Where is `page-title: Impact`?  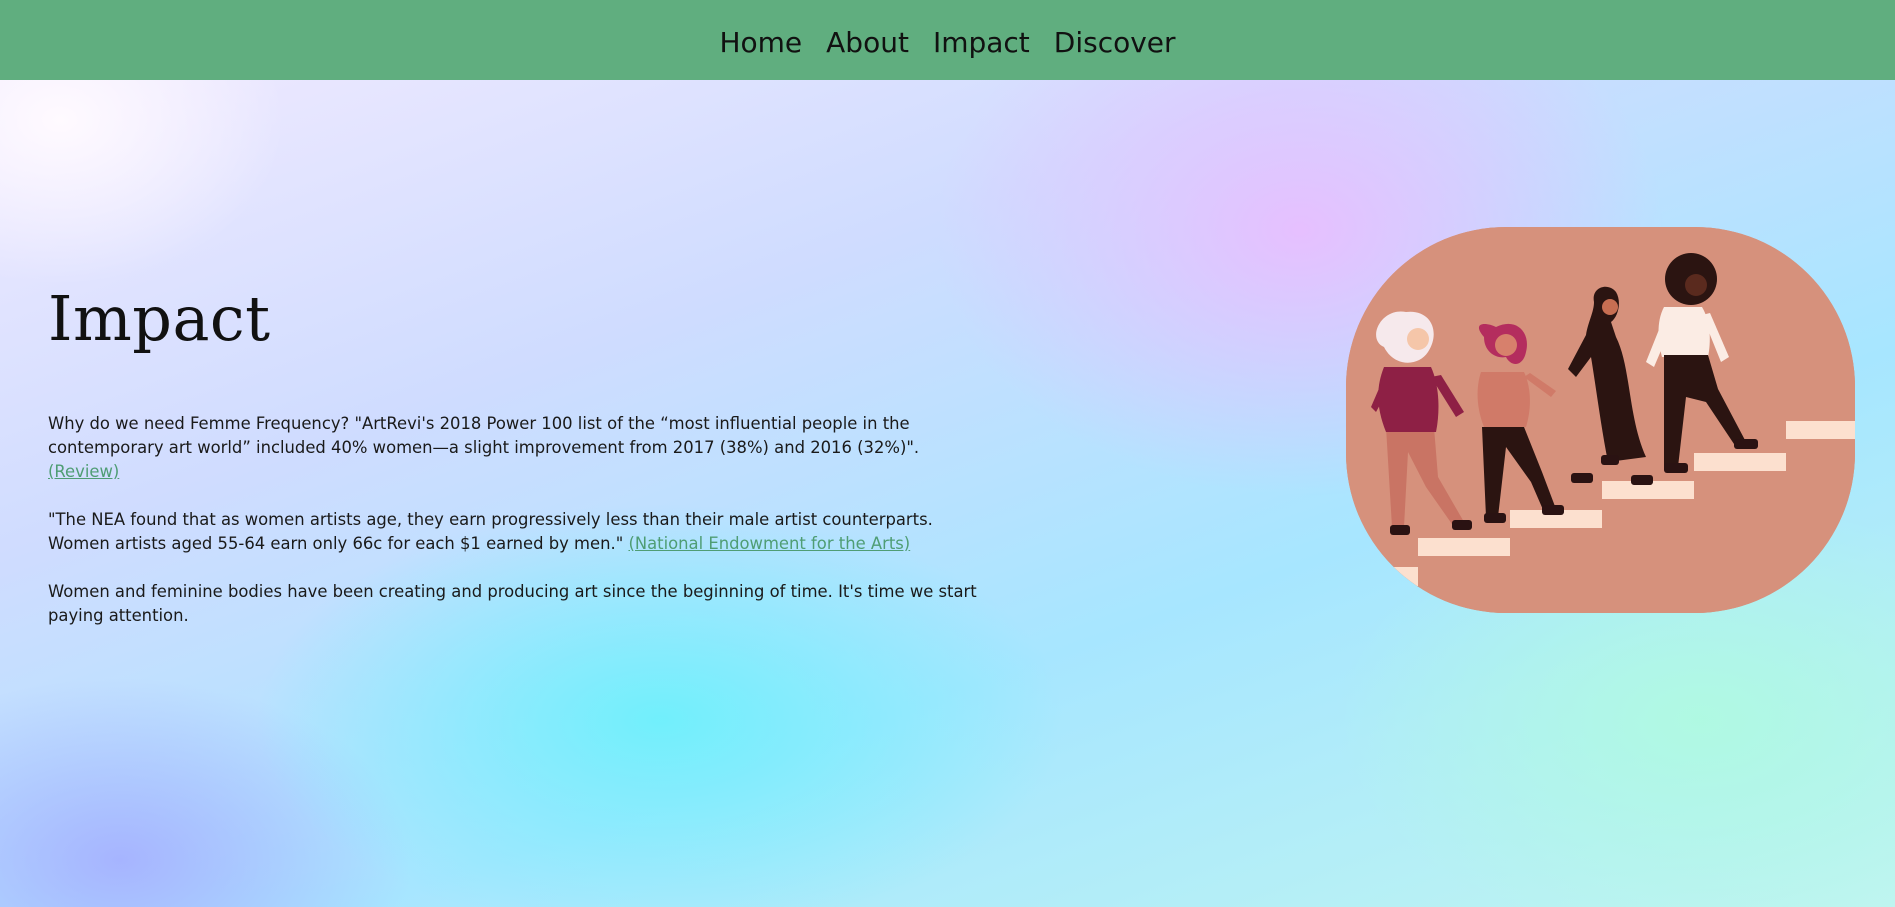
page-title: Impact is located at coordinates (159, 318).